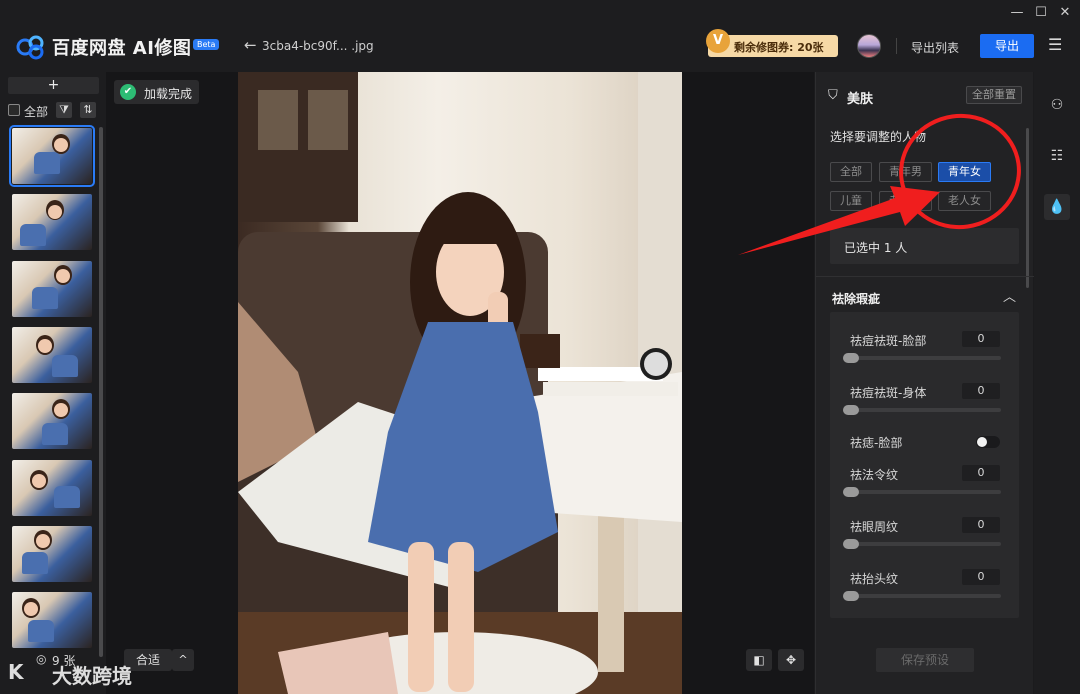 This screenshot has height=694, width=1080. I want to click on load-status-badge: ✔ 加载完成, so click(156, 92).